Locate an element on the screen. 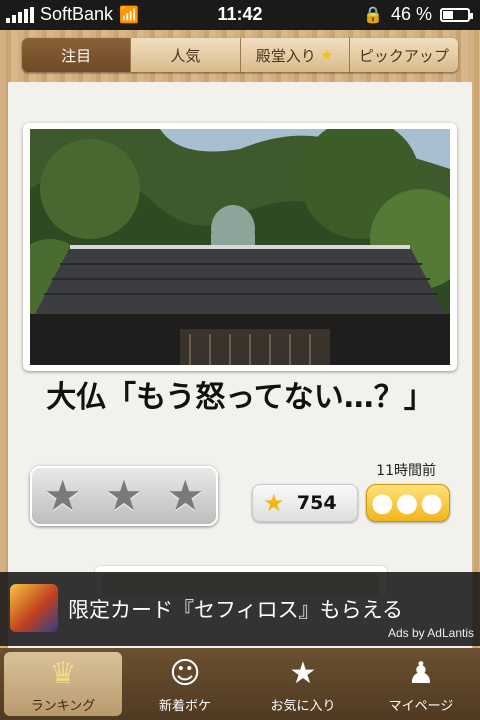  tab-label: ピックアップ is located at coordinates (403, 55).